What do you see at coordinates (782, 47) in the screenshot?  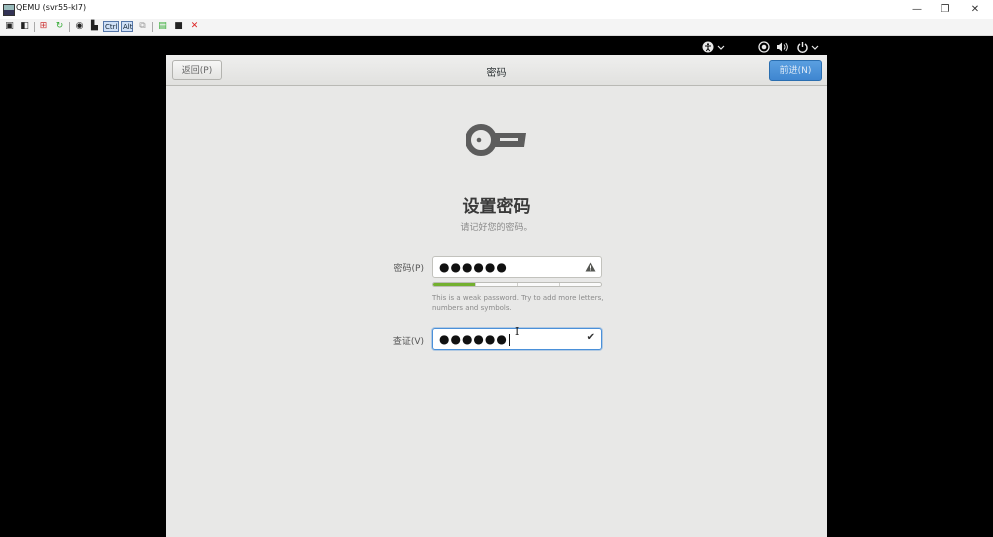 I see `volume-icon` at bounding box center [782, 47].